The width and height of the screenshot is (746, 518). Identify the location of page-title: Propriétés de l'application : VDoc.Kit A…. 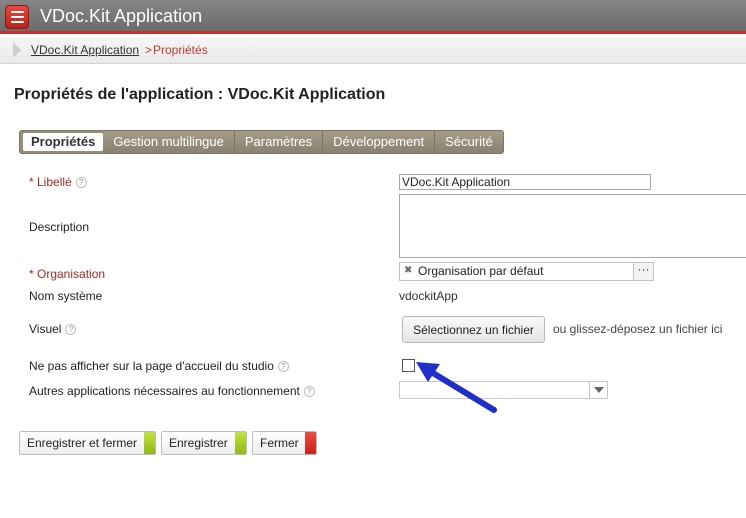
(200, 94).